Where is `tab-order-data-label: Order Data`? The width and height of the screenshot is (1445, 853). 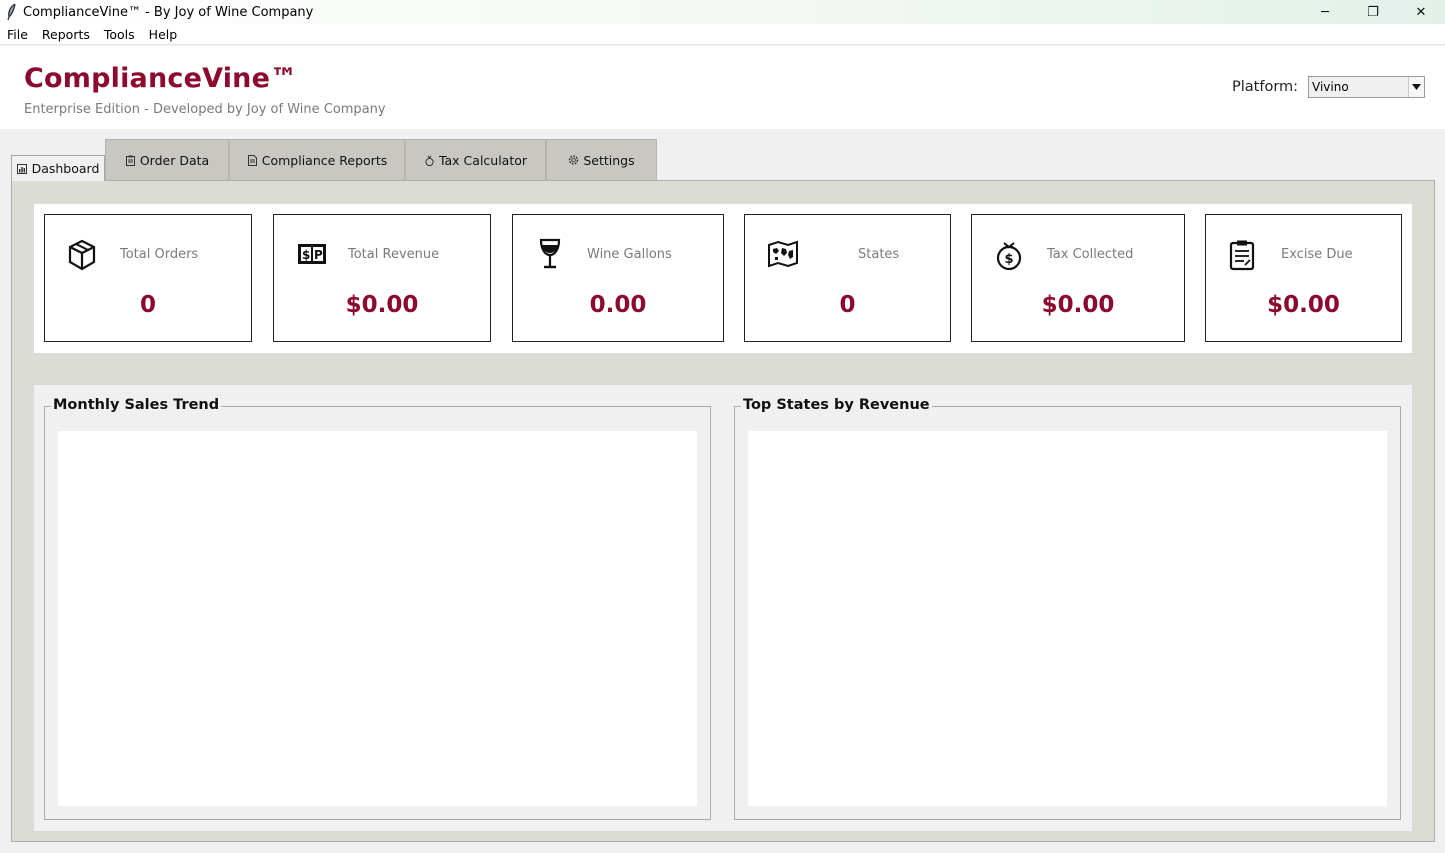
tab-order-data-label: Order Data is located at coordinates (174, 160).